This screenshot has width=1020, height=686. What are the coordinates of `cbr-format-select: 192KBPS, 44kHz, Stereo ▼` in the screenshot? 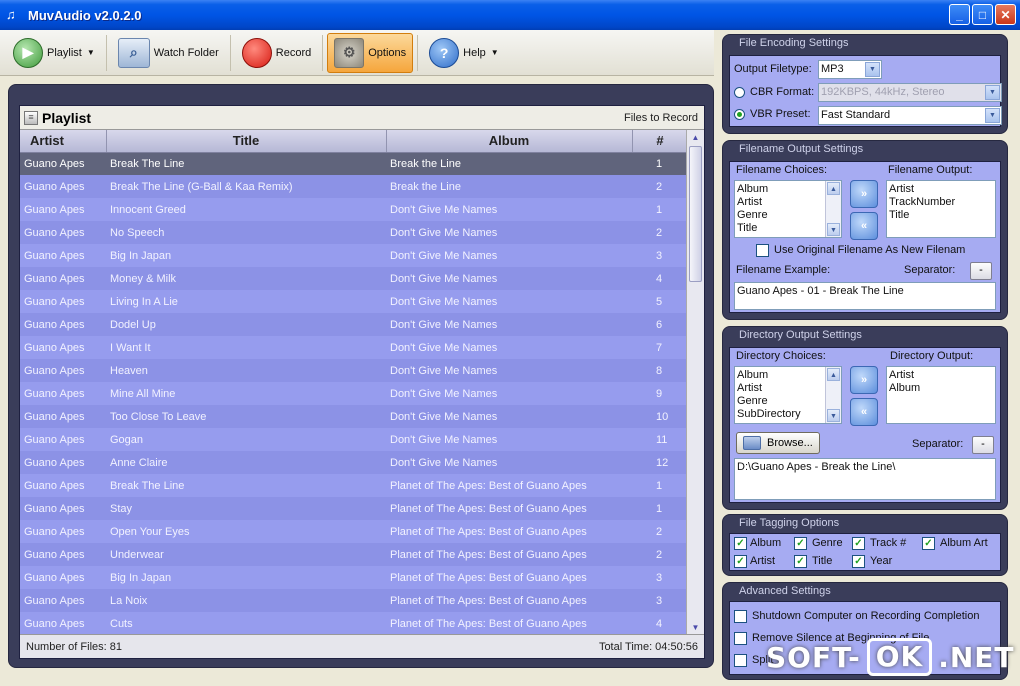 It's located at (910, 92).